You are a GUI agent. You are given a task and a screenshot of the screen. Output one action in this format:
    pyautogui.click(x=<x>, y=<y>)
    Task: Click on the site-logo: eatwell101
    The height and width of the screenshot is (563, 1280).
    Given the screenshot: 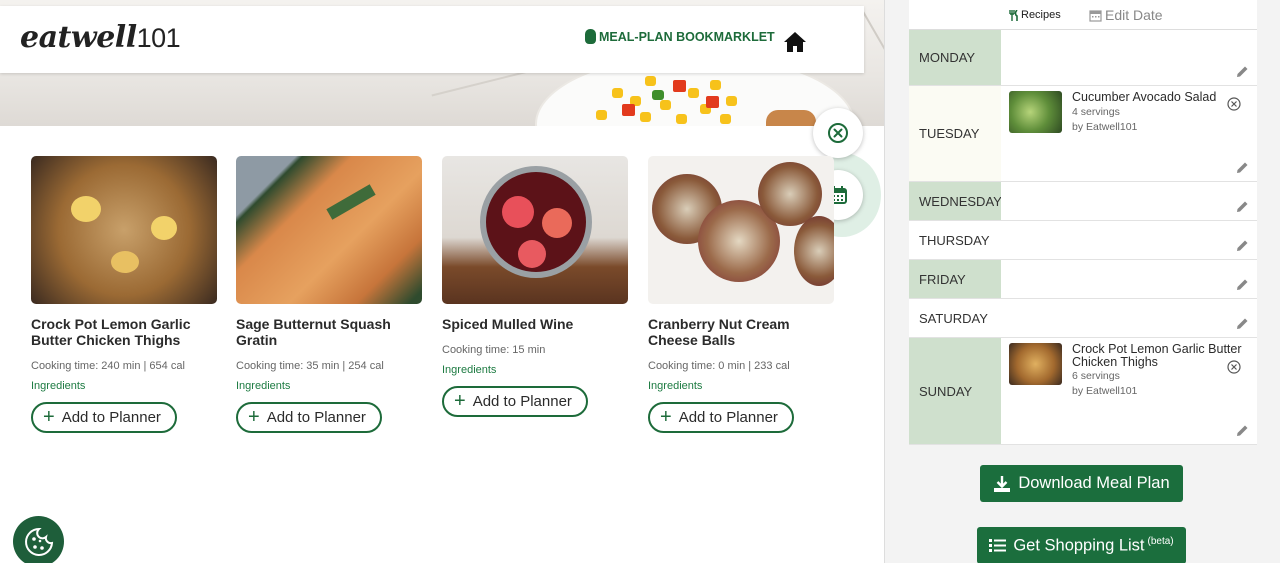 What is the action you would take?
    pyautogui.click(x=100, y=37)
    